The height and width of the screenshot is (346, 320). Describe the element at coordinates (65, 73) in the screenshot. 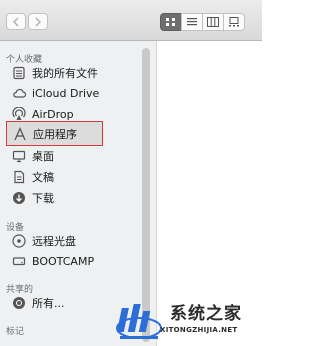

I see `sidebar-item-label: 我的所有文件` at that location.